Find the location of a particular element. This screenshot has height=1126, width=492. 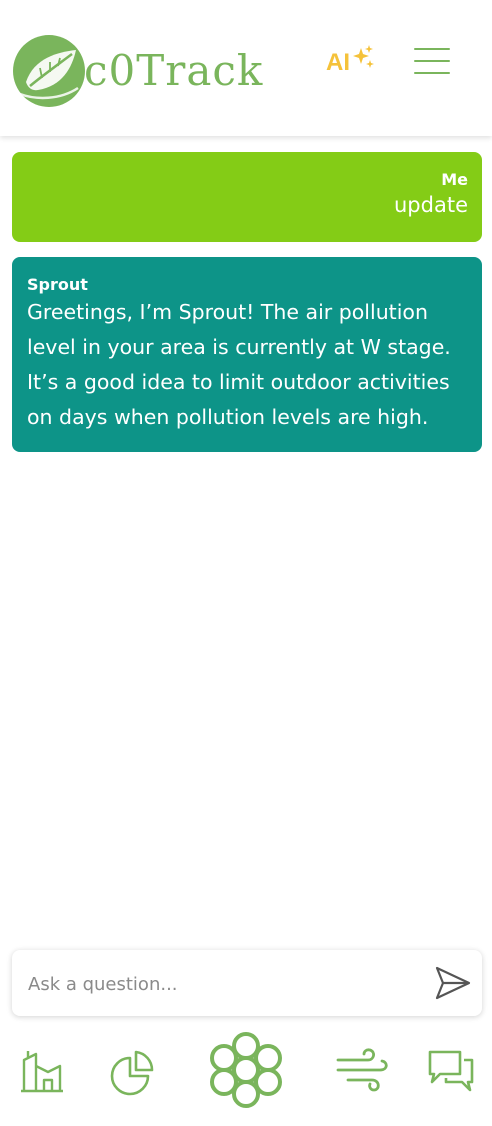

bottom-nav is located at coordinates (246, 1078).